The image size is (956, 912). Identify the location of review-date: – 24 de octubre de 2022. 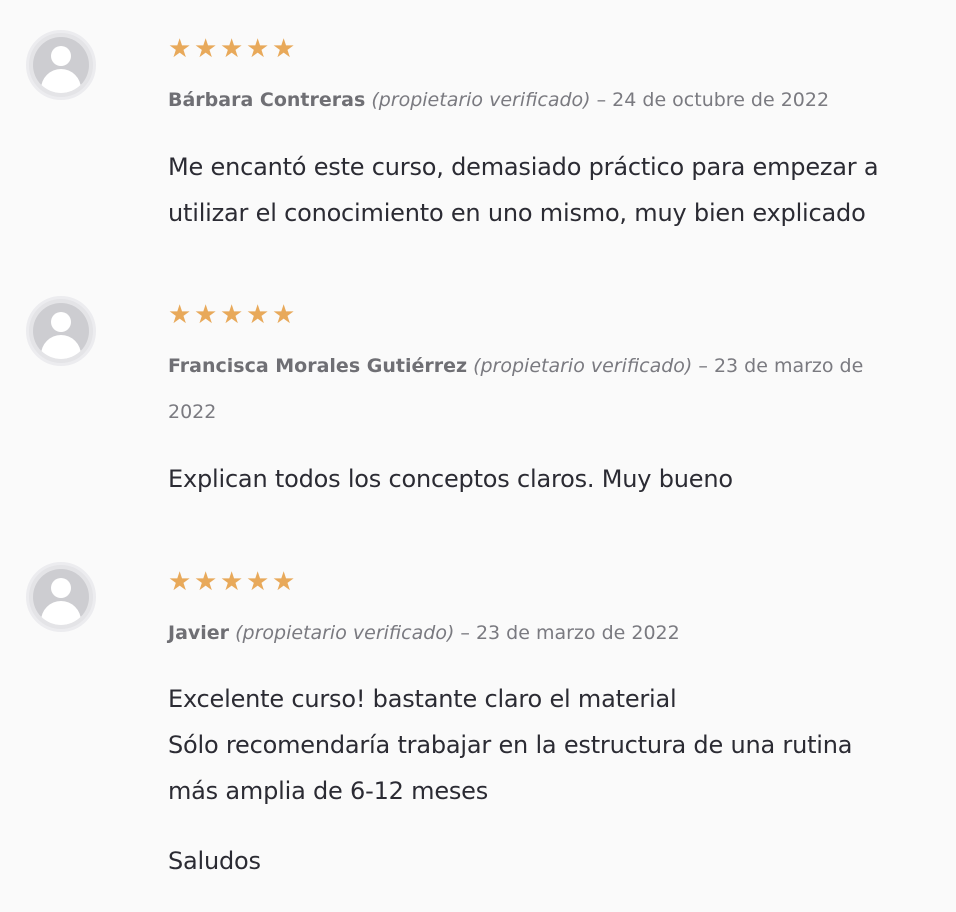
(713, 100).